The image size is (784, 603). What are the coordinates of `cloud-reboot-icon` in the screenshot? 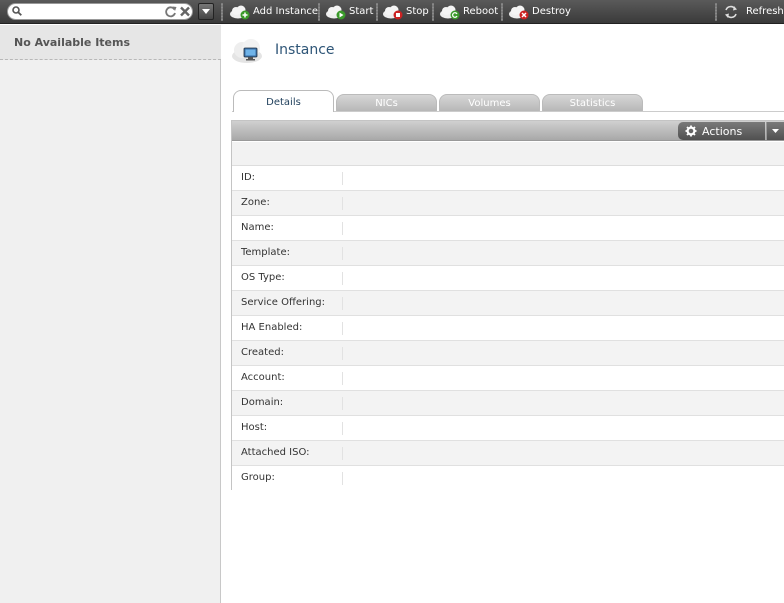 It's located at (450, 12).